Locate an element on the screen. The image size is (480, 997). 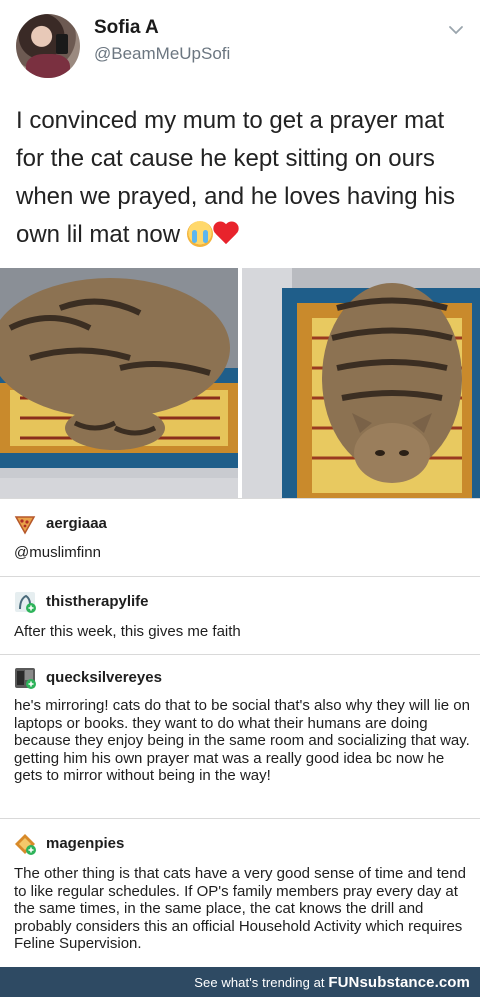
avatar-therapy-icon is located at coordinates (25, 602).